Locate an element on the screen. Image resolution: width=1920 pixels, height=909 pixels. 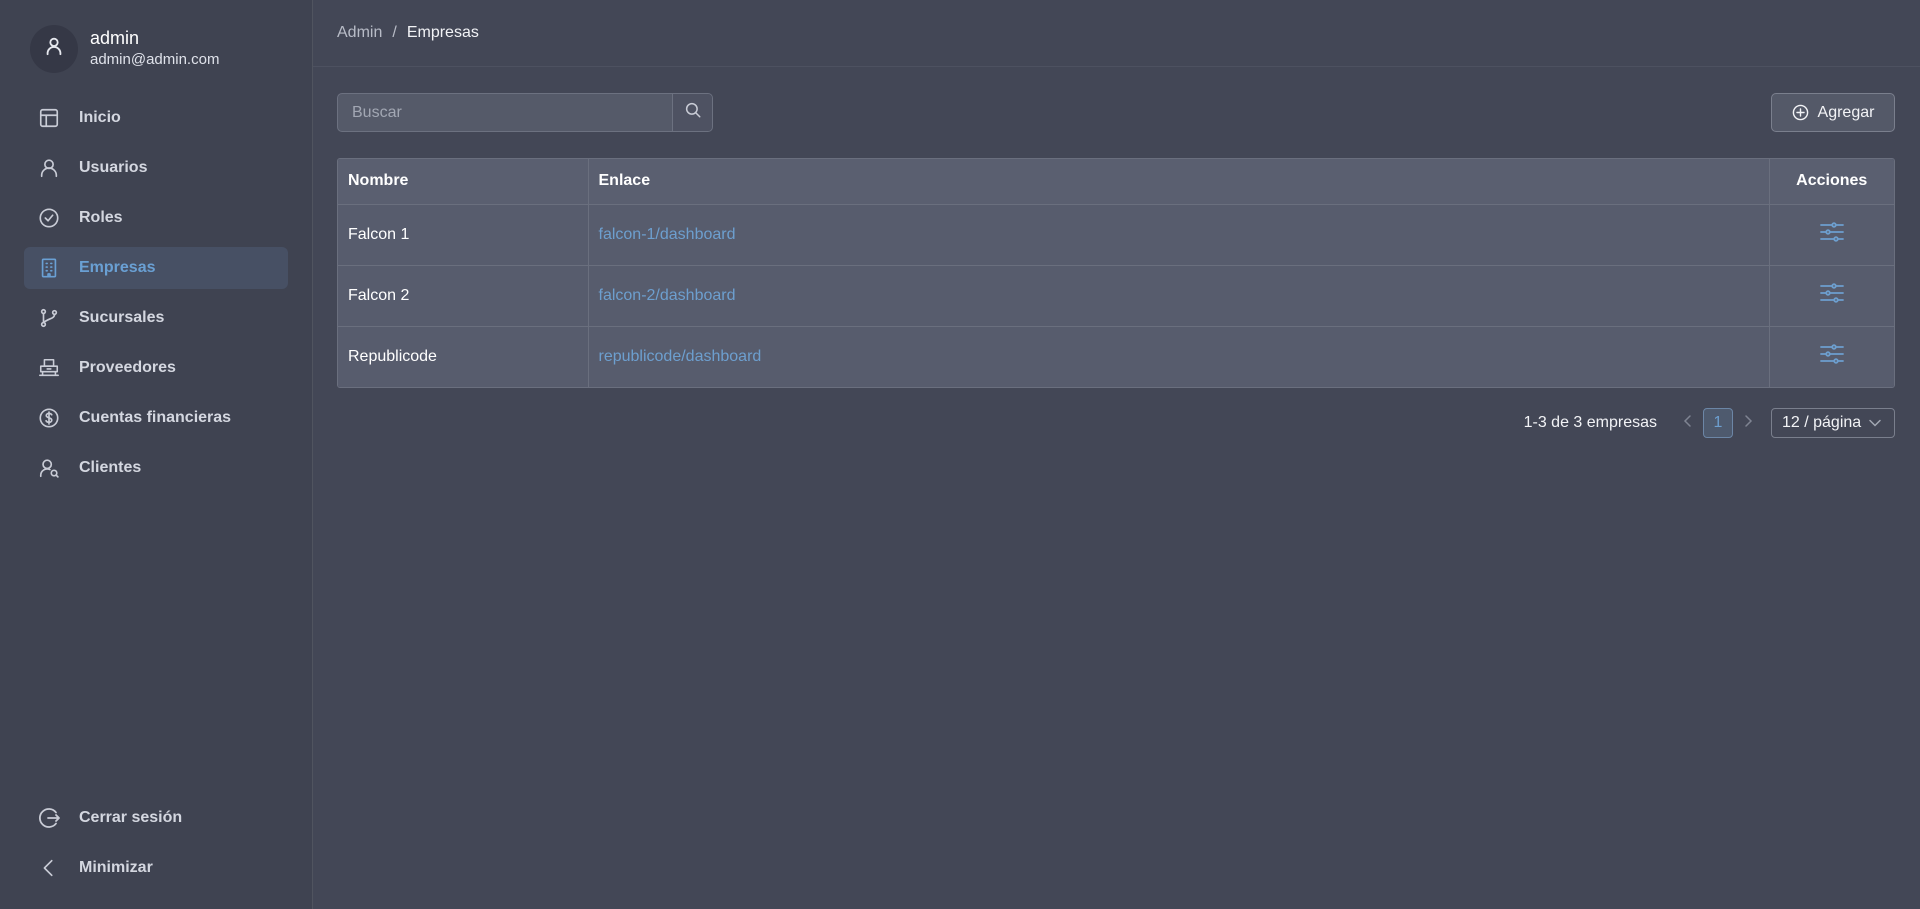
cell-nombre: Falcon 2 is located at coordinates (463, 295).